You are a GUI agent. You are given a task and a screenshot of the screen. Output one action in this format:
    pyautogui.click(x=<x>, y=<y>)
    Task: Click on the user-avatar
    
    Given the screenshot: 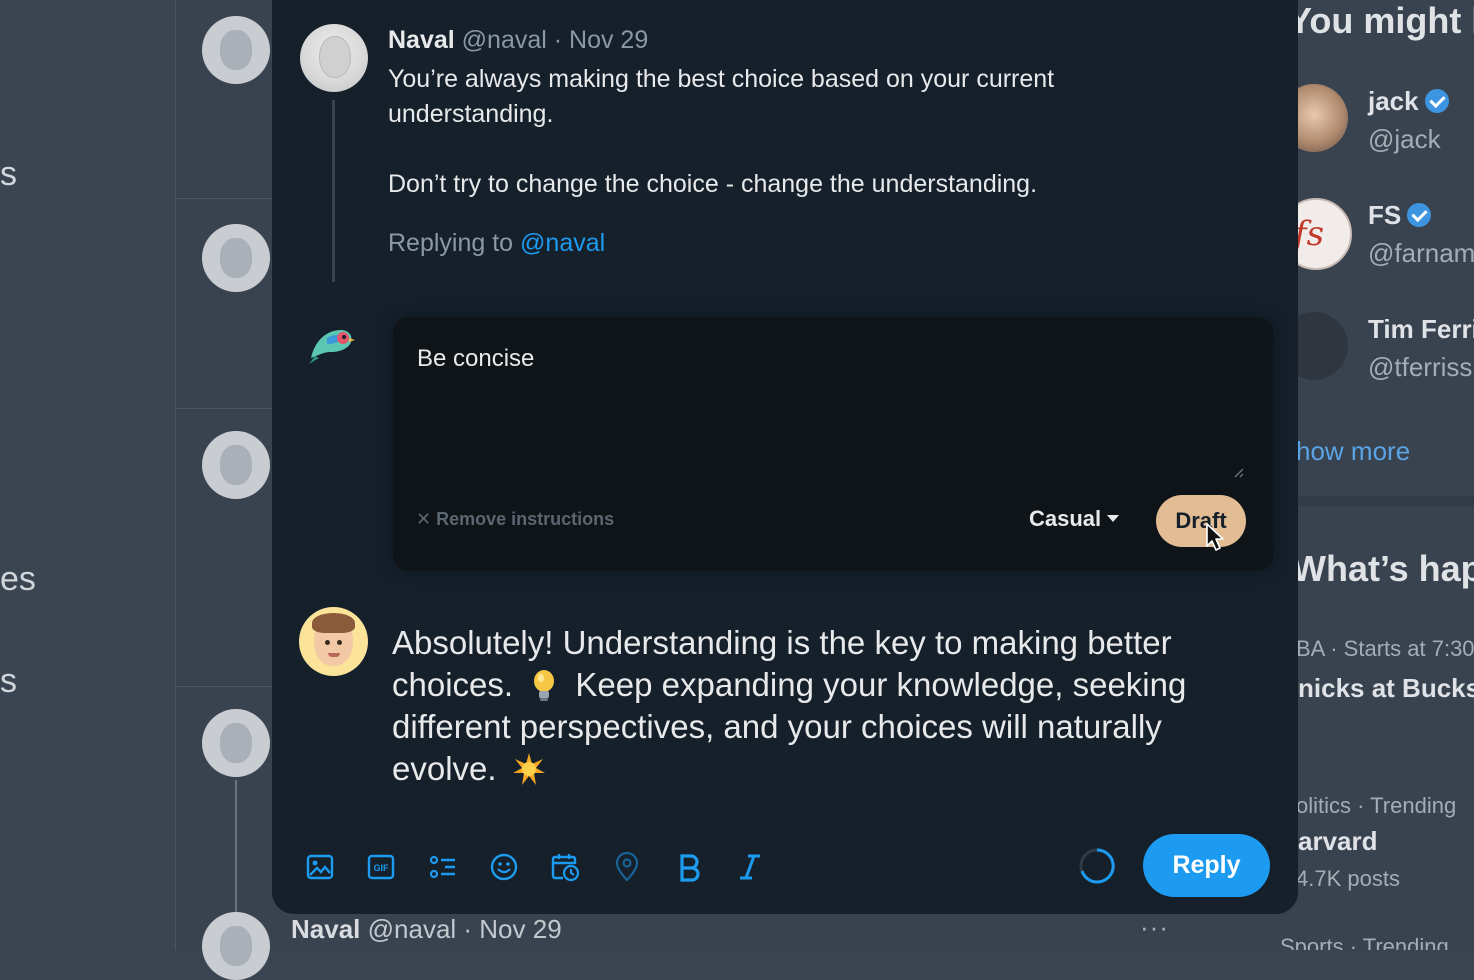 What is the action you would take?
    pyautogui.click(x=333, y=641)
    